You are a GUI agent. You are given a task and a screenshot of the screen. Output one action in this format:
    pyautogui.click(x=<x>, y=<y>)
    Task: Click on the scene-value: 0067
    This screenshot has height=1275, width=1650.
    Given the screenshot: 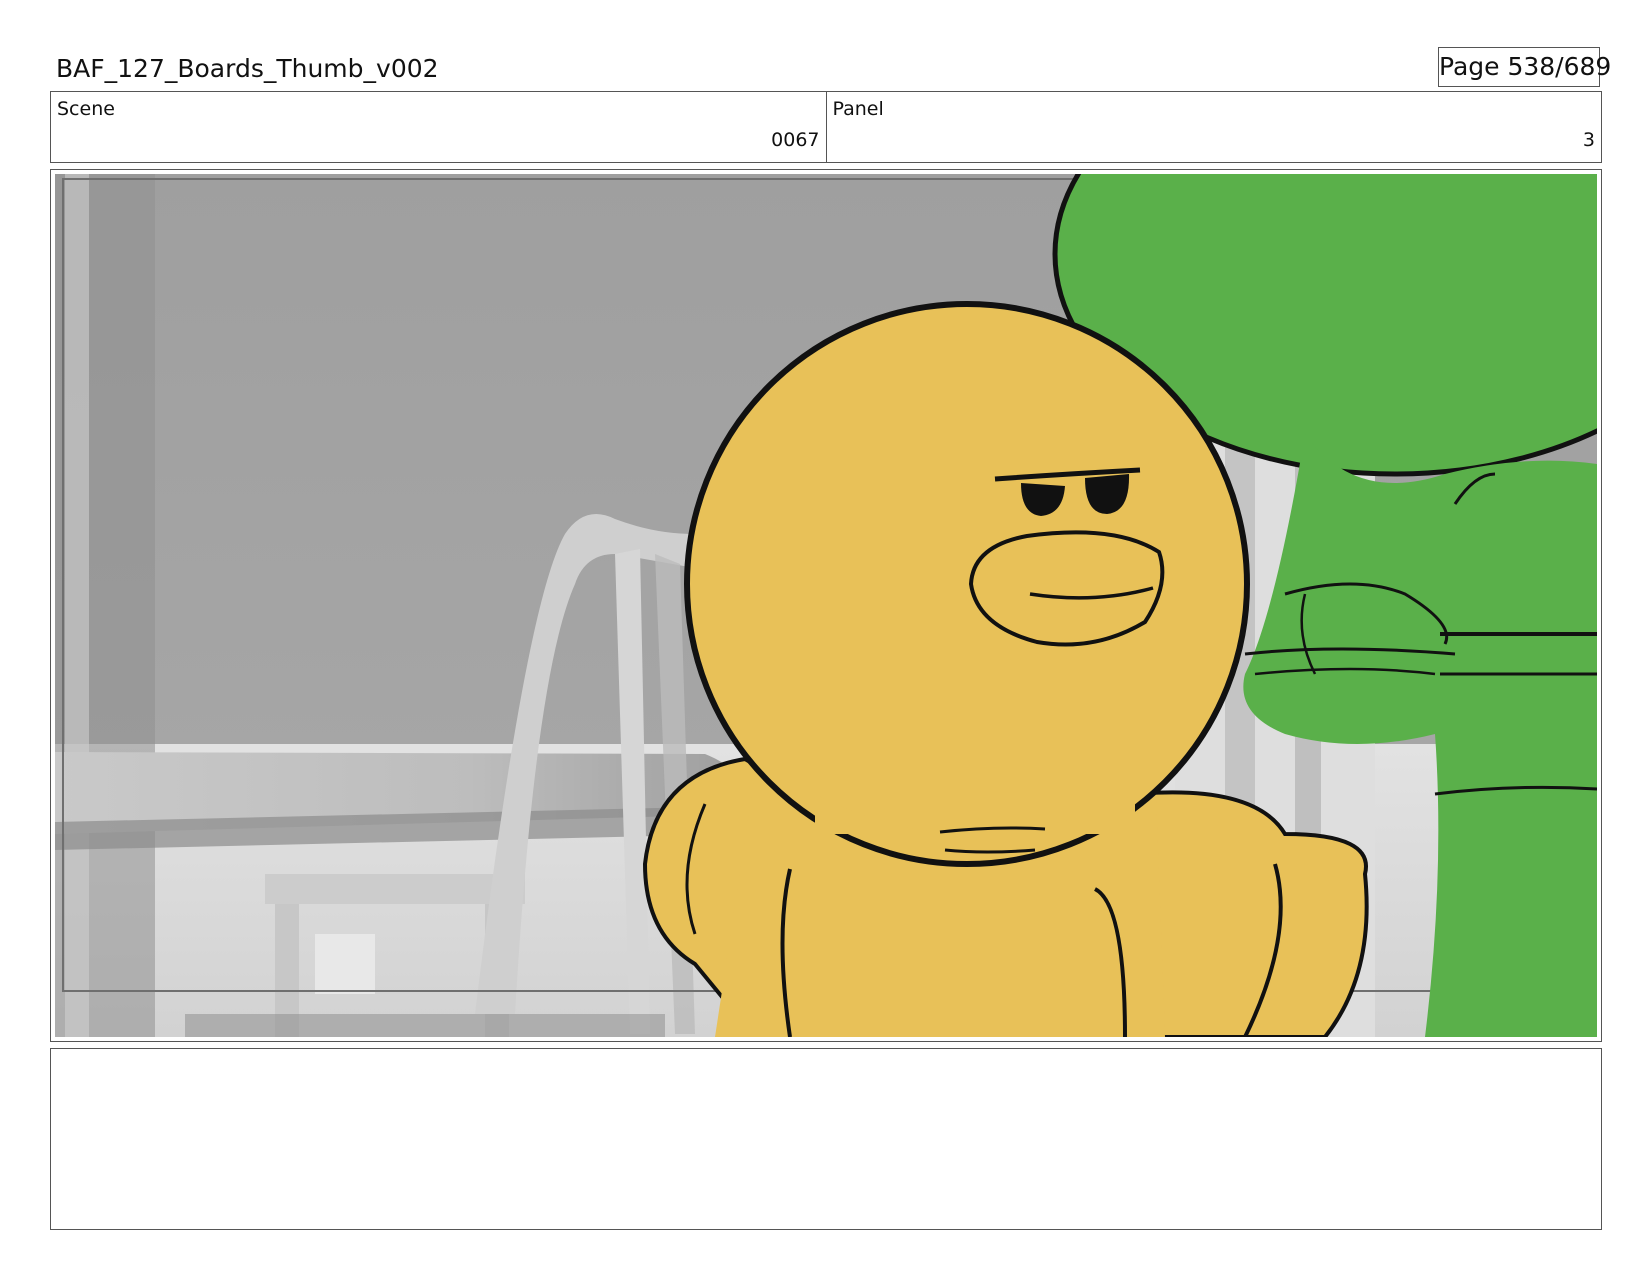 What is the action you would take?
    pyautogui.click(x=795, y=140)
    